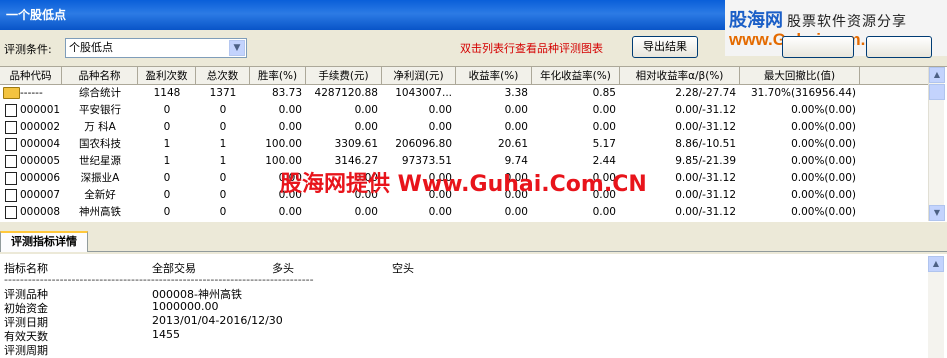 This screenshot has height=358, width=947. What do you see at coordinates (100, 144) in the screenshot?
I see `cell-name: 国农科技` at bounding box center [100, 144].